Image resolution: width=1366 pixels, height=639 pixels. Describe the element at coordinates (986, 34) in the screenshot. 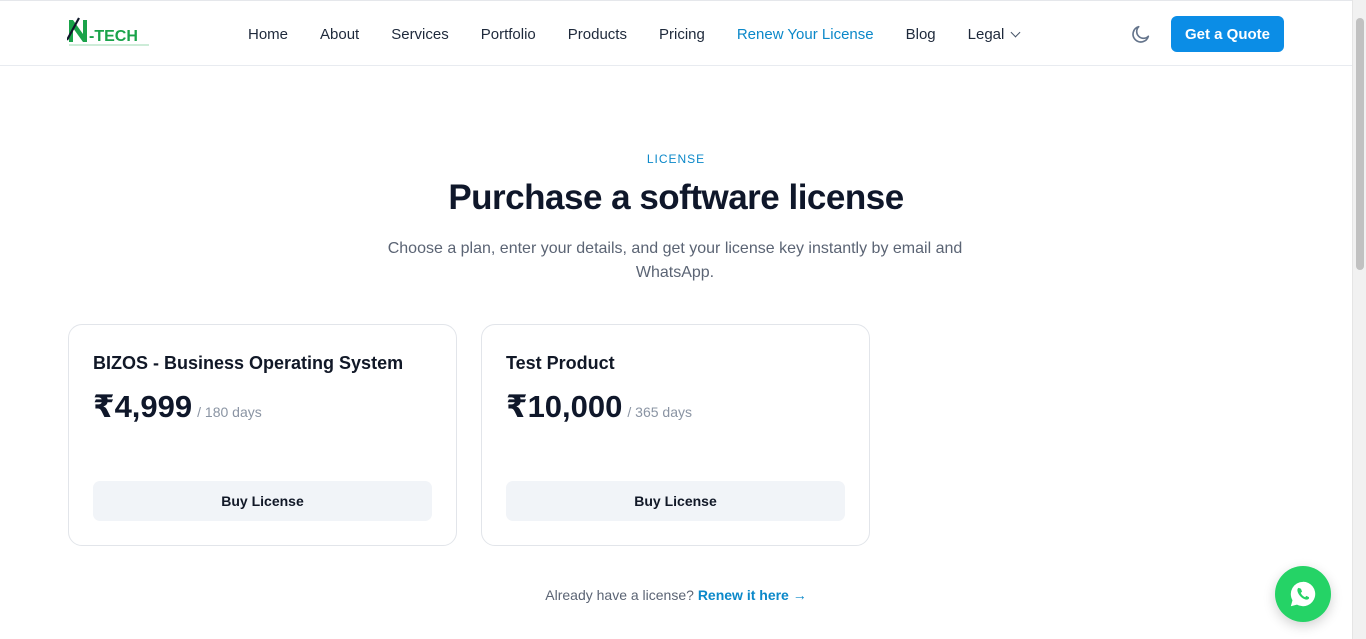

I see `nav-legal-label: Legal` at that location.